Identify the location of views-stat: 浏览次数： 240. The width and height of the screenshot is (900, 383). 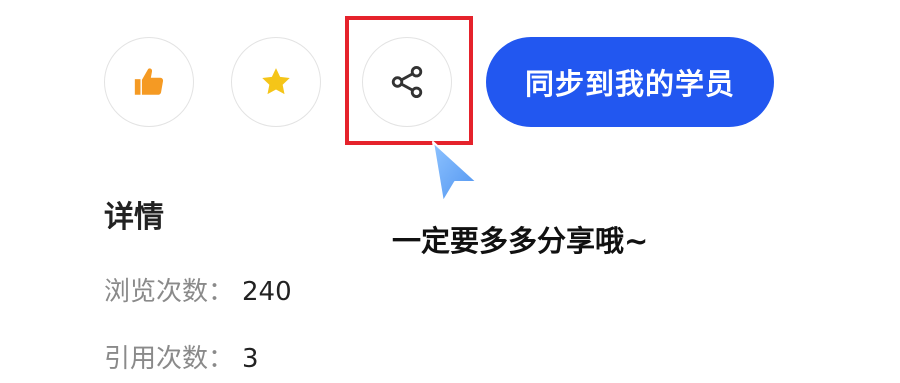
(198, 289).